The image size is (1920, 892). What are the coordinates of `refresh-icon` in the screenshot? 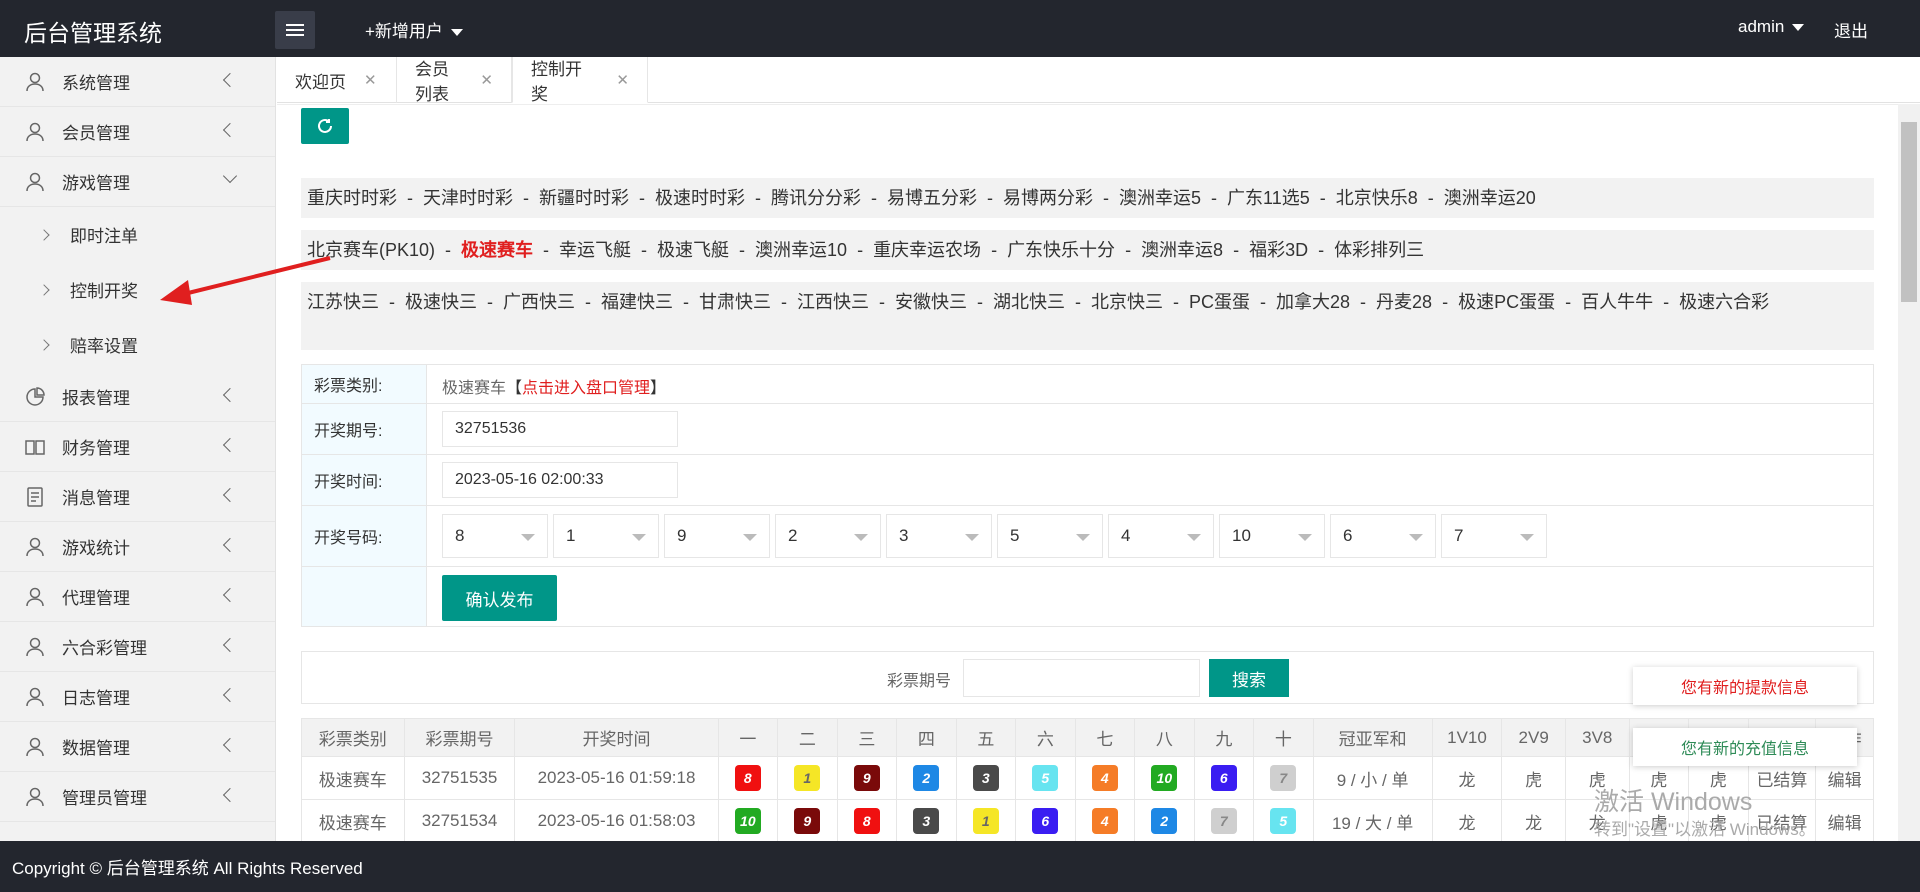 It's located at (325, 125).